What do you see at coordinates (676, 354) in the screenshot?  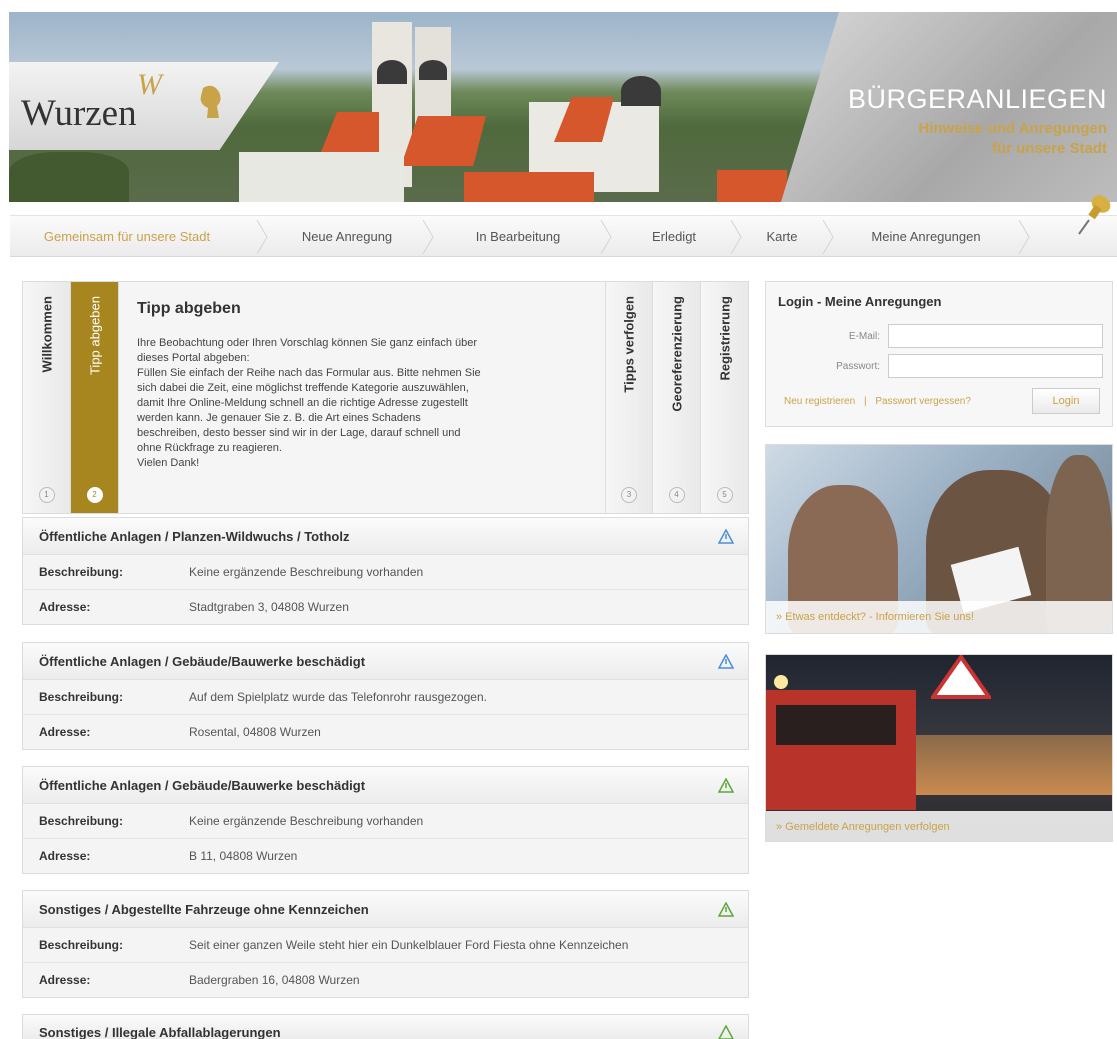 I see `tab-label: Georeferenzierung` at bounding box center [676, 354].